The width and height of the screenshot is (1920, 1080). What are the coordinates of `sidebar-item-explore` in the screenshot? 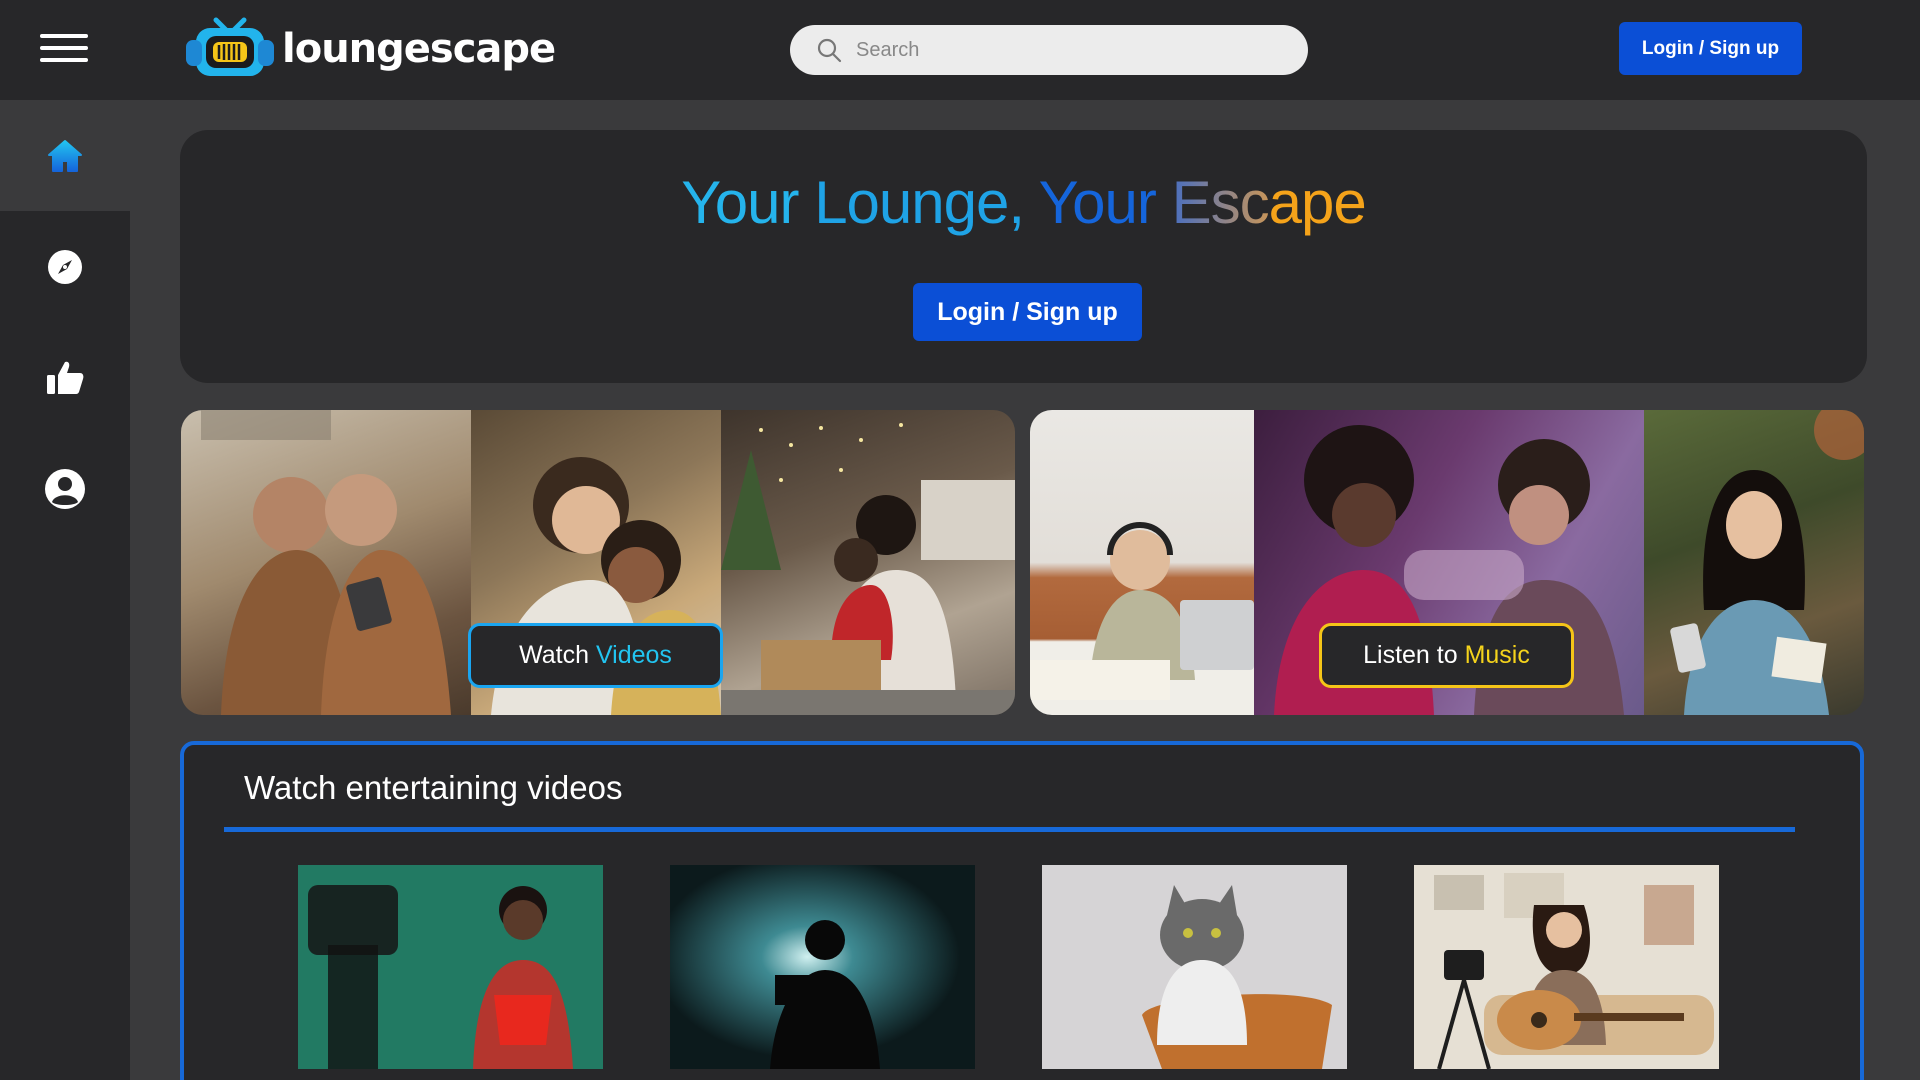 It's located at (65, 266).